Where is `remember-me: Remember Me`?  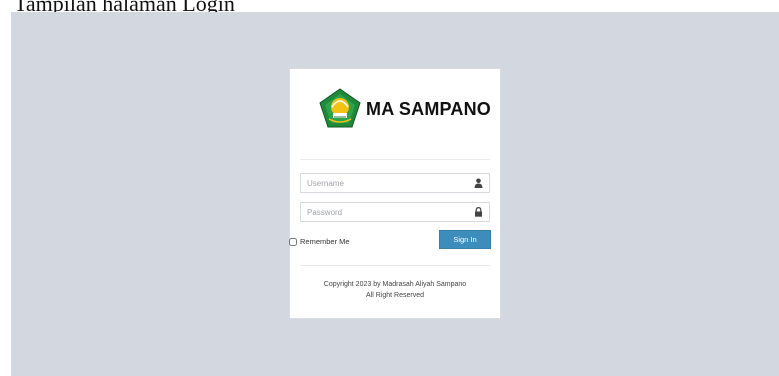 remember-me: Remember Me is located at coordinates (319, 241).